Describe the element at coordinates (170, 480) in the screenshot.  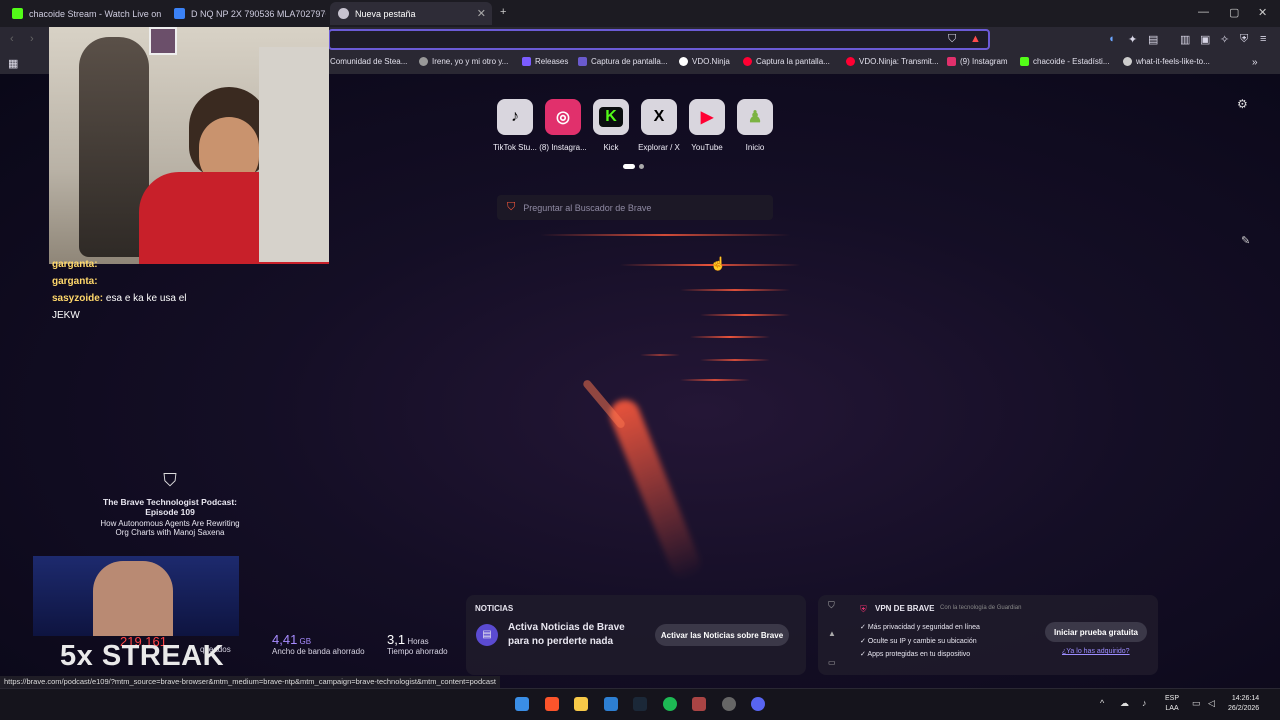
I see `brave-lion-icon: ⛉` at that location.